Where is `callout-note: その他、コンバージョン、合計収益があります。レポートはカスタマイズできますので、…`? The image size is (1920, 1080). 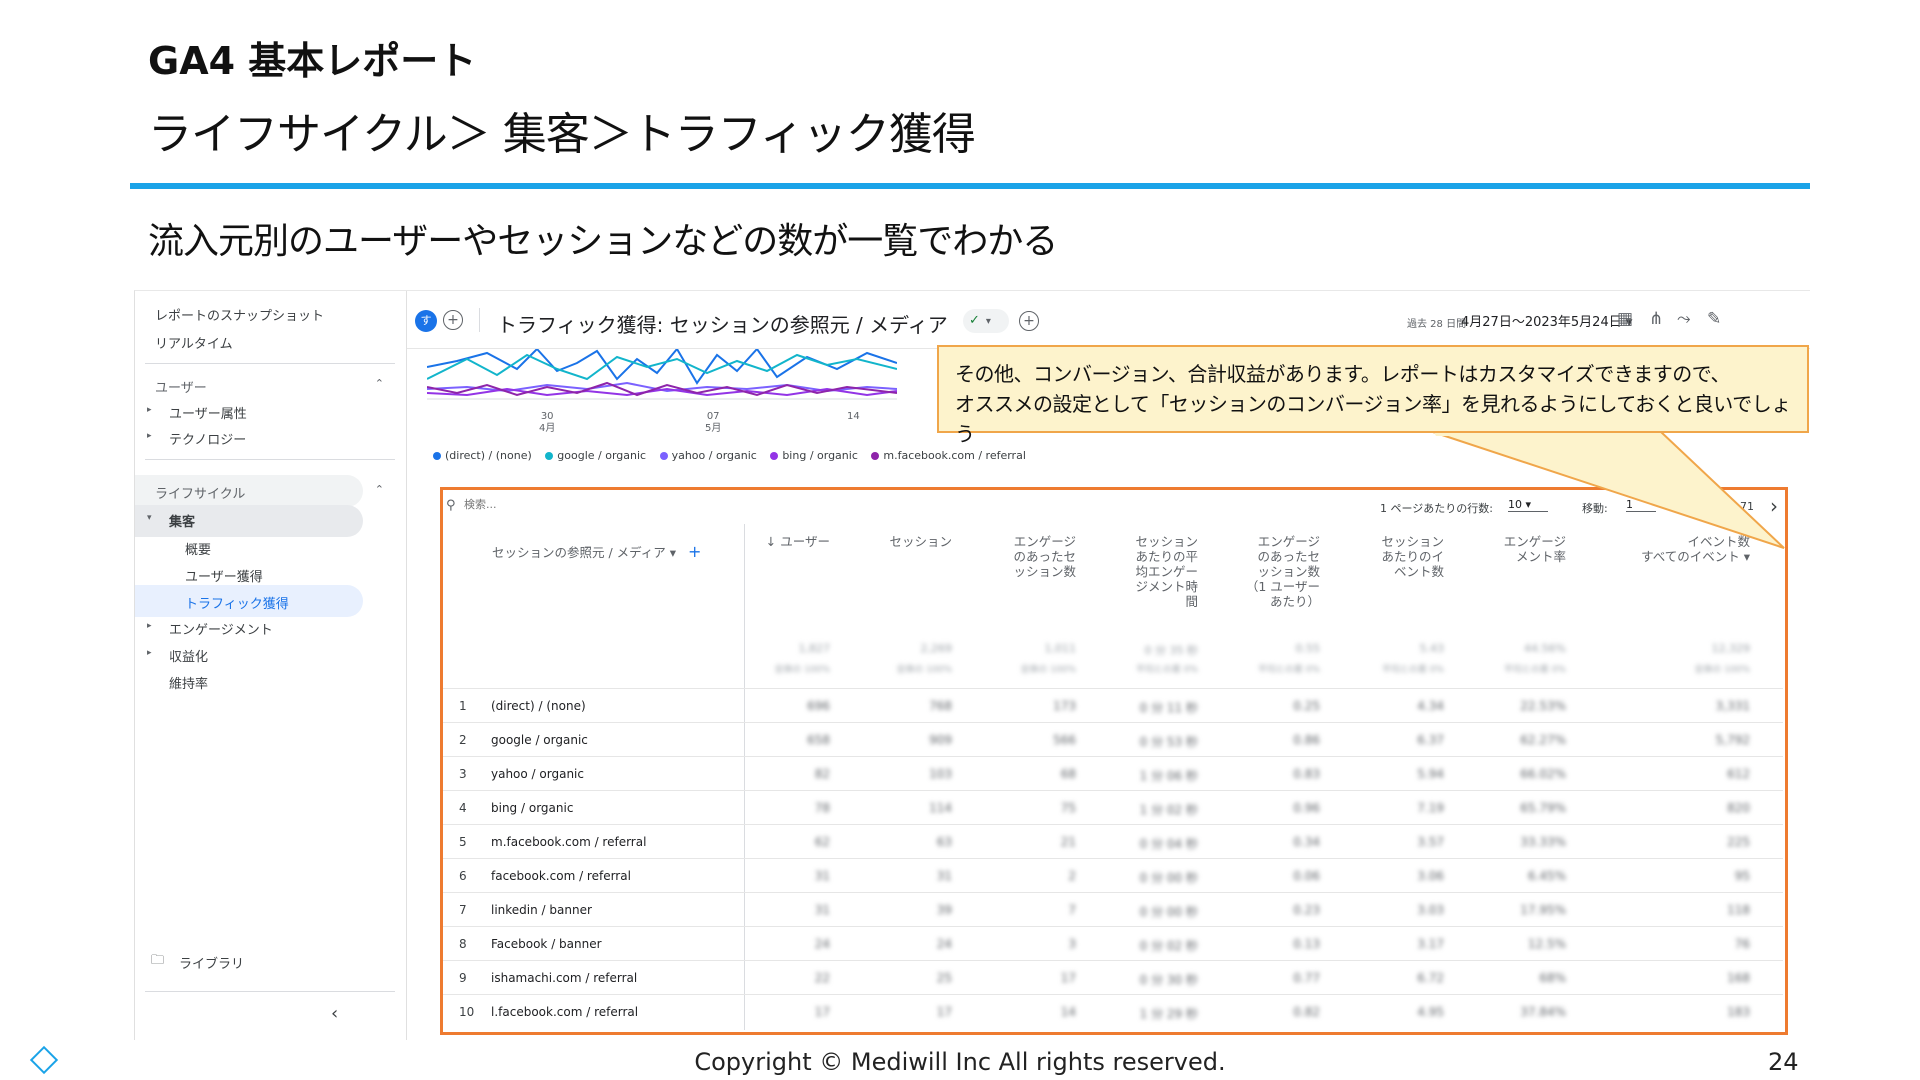 callout-note: その他、コンバージョン、合計収益があります。レポートはカスタマイズできますので、… is located at coordinates (1373, 395).